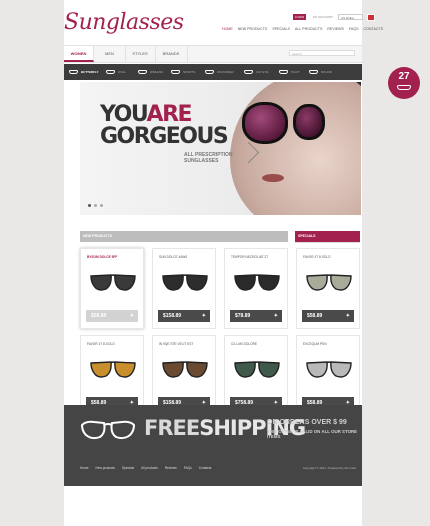 The image size is (430, 526). I want to click on nav-reviews: REVIEWS, so click(335, 29).